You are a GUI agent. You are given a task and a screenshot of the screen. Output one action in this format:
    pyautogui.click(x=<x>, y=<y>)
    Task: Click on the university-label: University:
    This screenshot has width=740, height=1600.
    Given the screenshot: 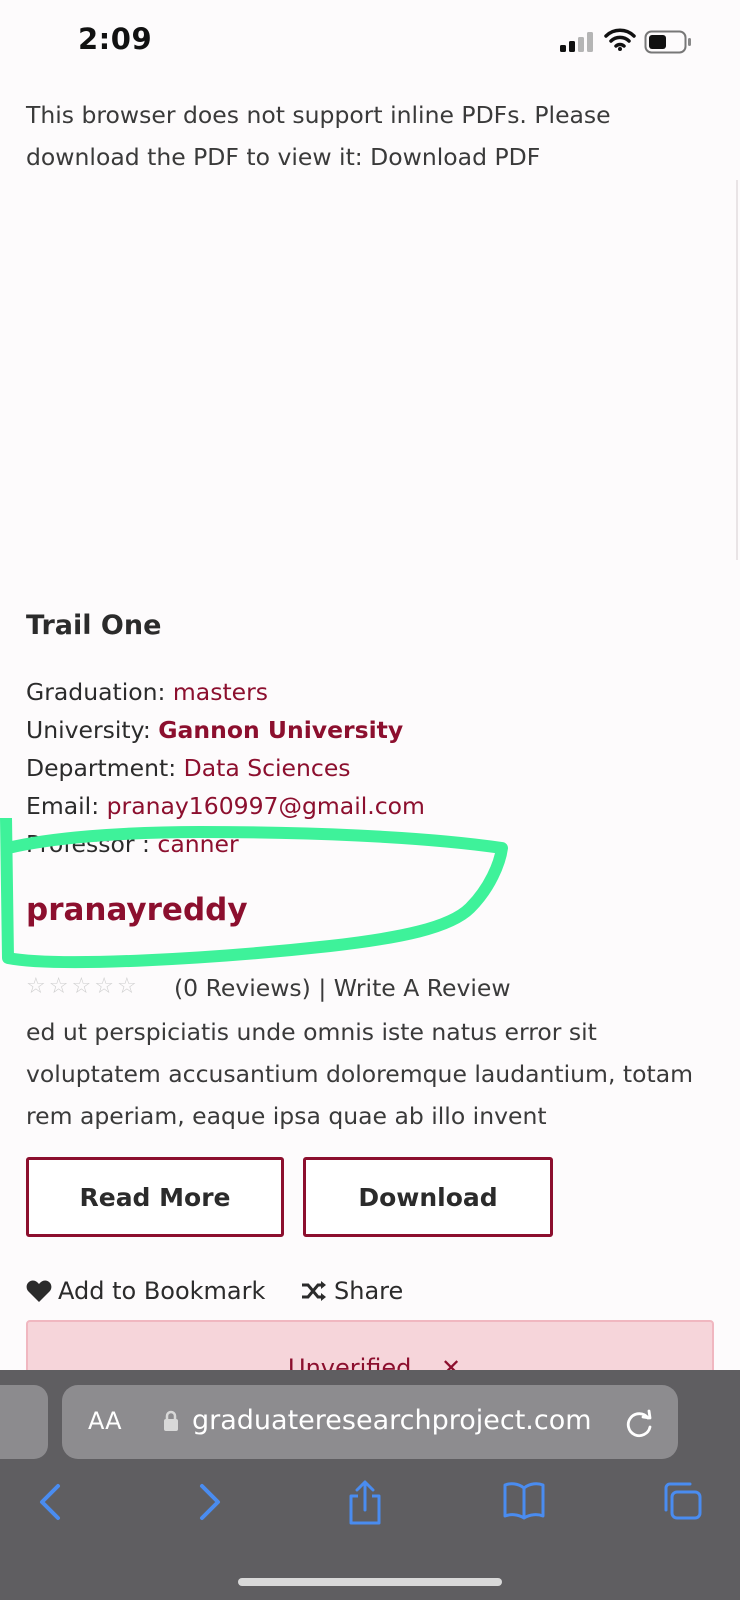 What is the action you would take?
    pyautogui.click(x=88, y=730)
    